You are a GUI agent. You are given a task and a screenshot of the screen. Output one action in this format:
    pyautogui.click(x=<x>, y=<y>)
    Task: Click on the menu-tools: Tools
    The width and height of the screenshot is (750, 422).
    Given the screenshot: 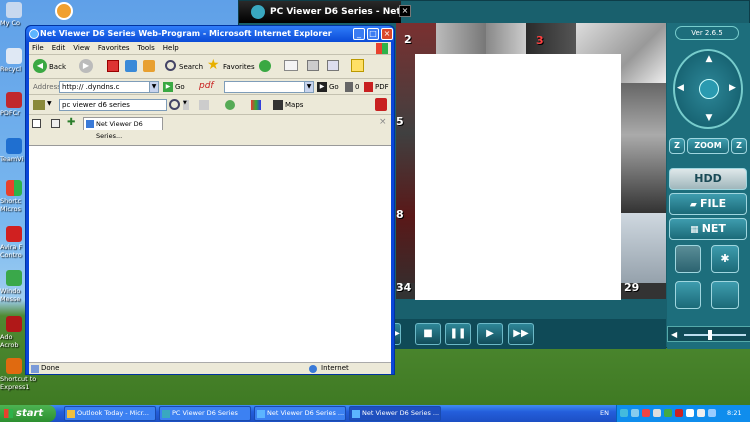 What is the action you would take?
    pyautogui.click(x=146, y=48)
    